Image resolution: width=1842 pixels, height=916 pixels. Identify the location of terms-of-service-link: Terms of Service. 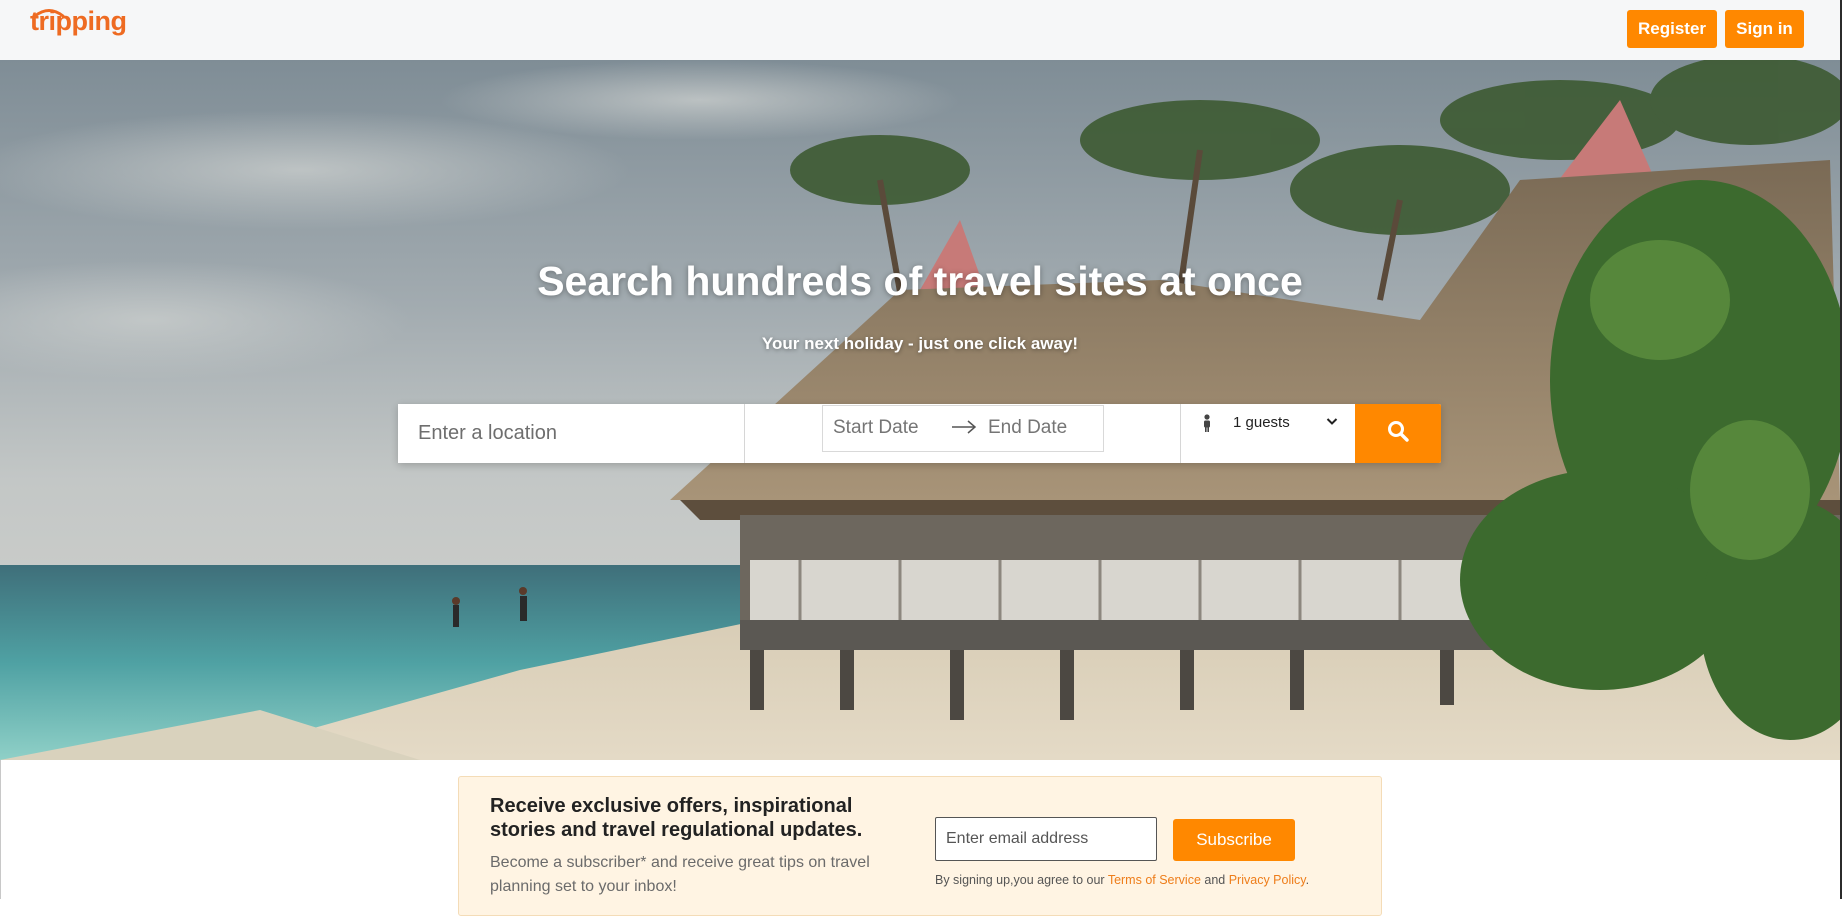
(1154, 880).